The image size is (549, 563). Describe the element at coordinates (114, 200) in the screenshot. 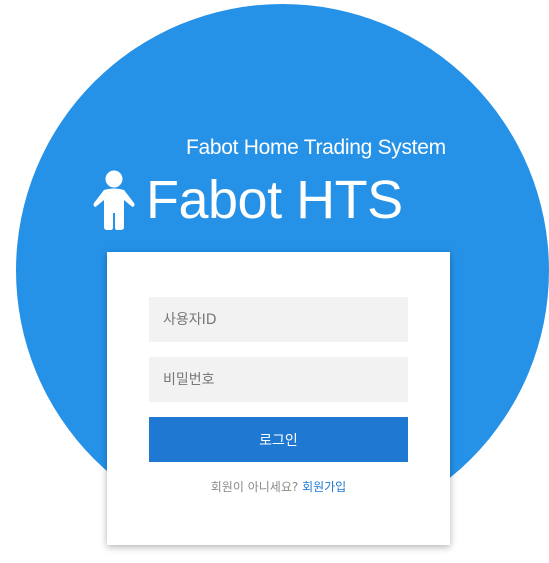

I see `person-icon` at that location.